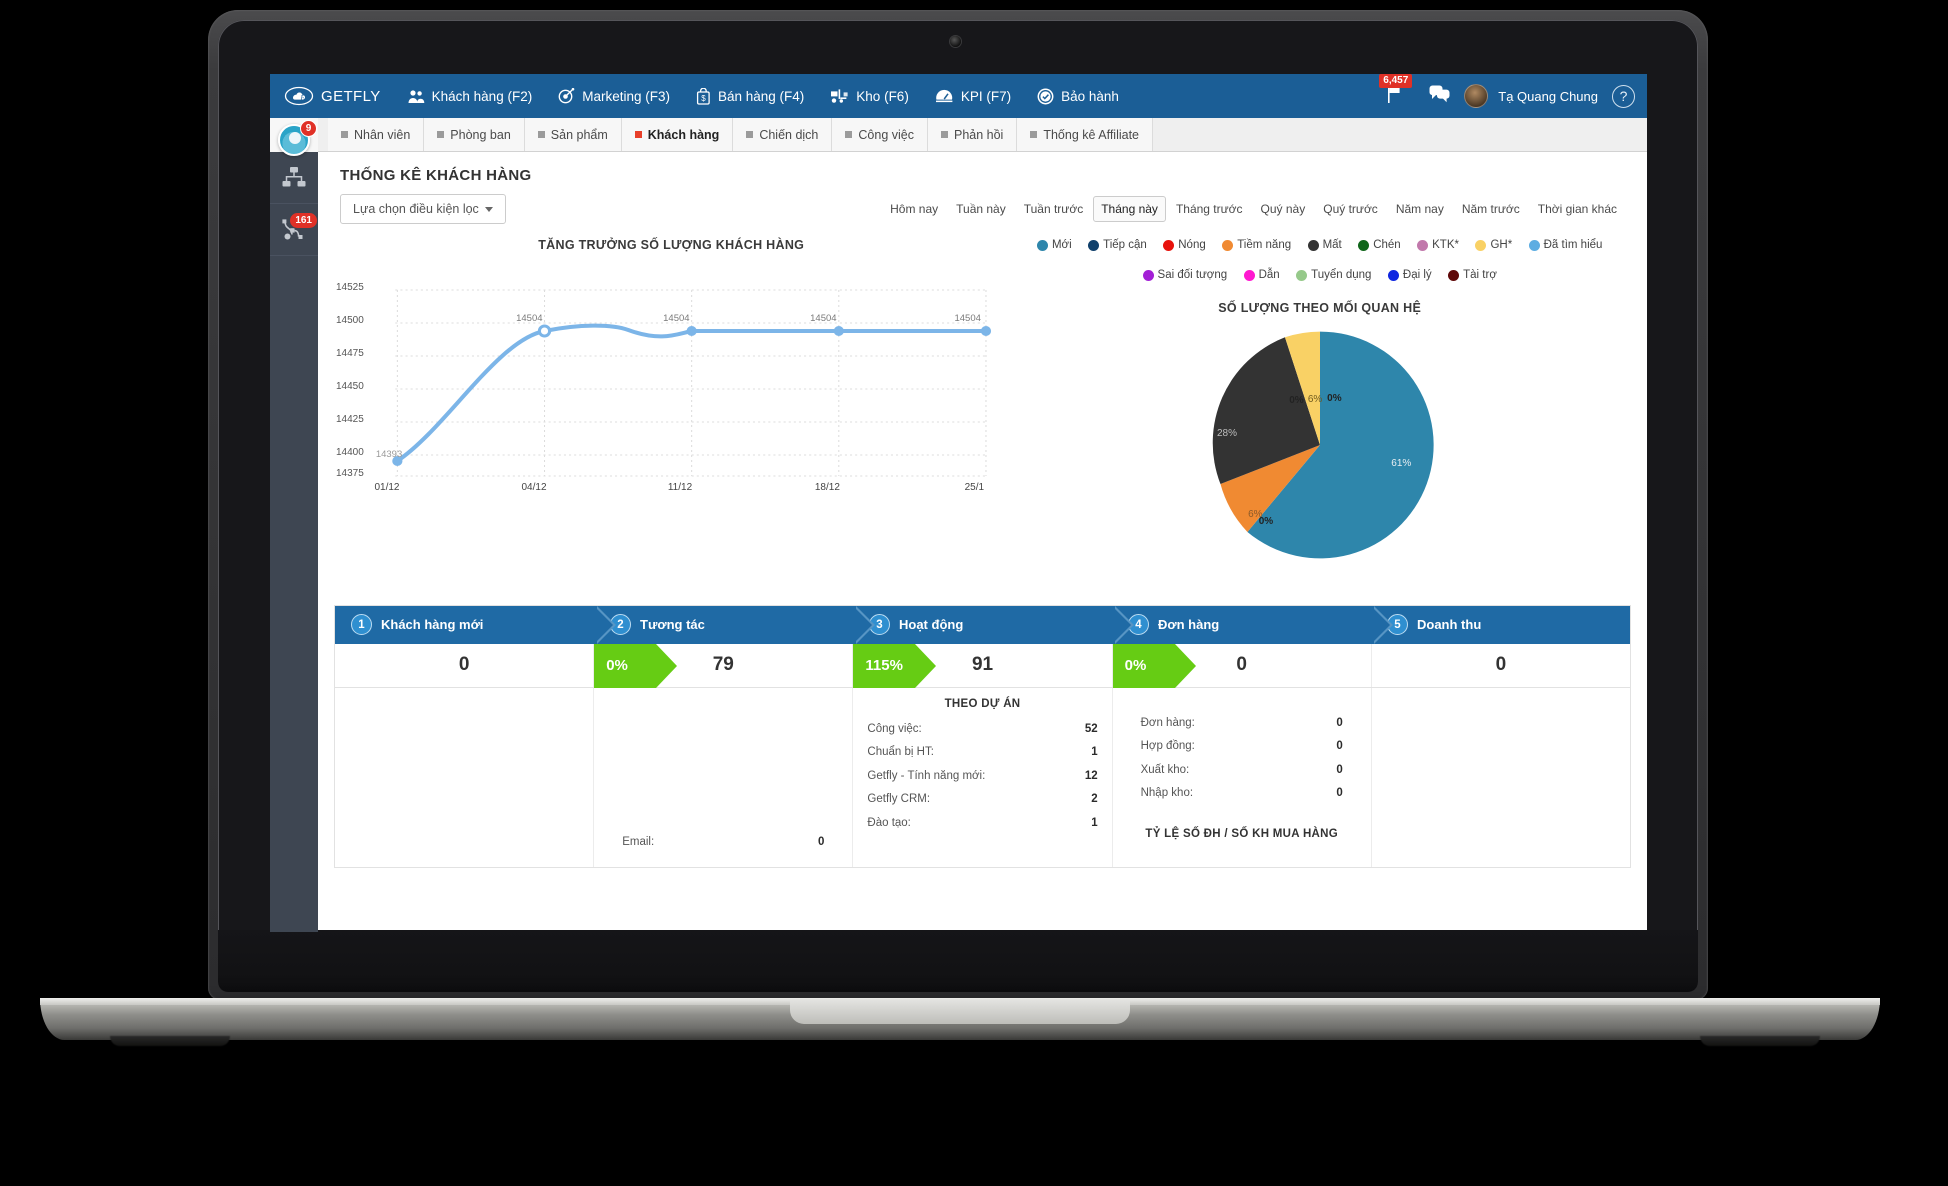  What do you see at coordinates (981, 209) in the screenshot?
I see `range-tuan-nay: Tuần này` at bounding box center [981, 209].